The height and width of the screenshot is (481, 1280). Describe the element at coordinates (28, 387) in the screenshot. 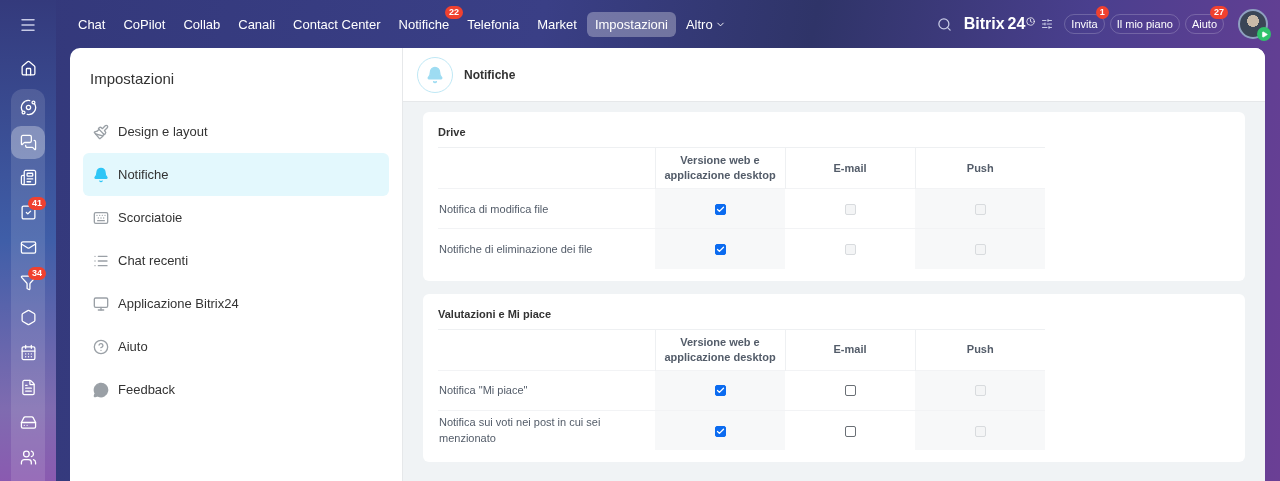

I see `document-icon` at that location.